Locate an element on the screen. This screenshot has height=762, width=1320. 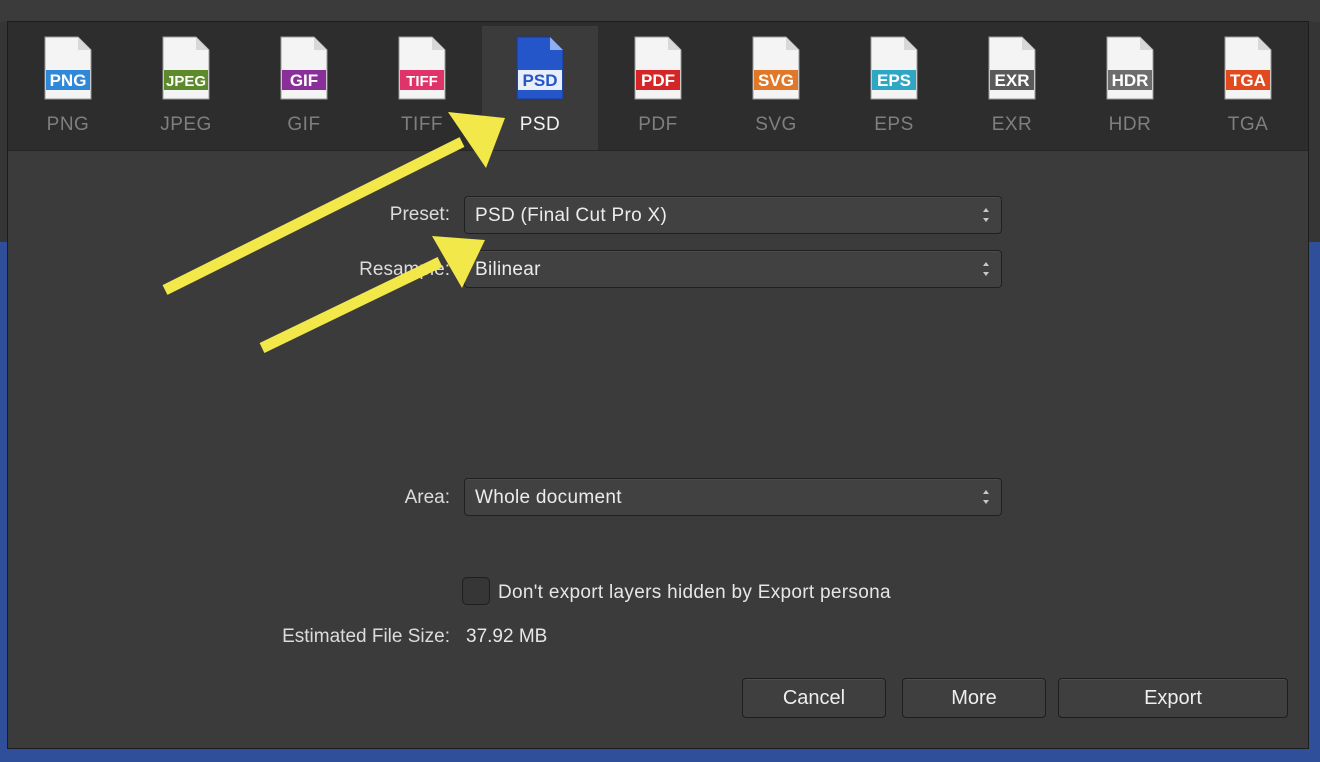
export-button: Export is located at coordinates (1173, 698).